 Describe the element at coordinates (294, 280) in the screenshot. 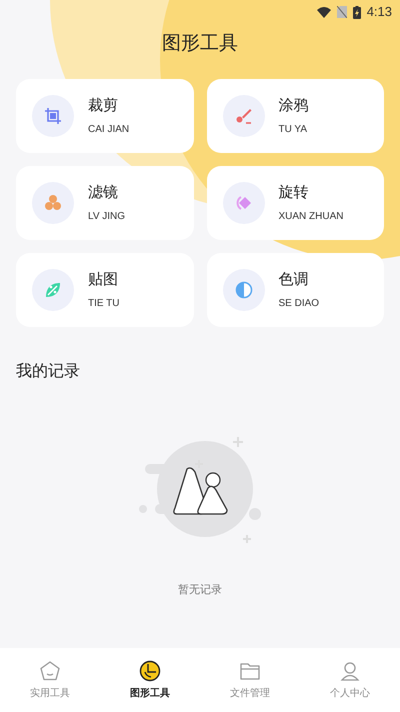

I see `tool-name: 色调` at that location.